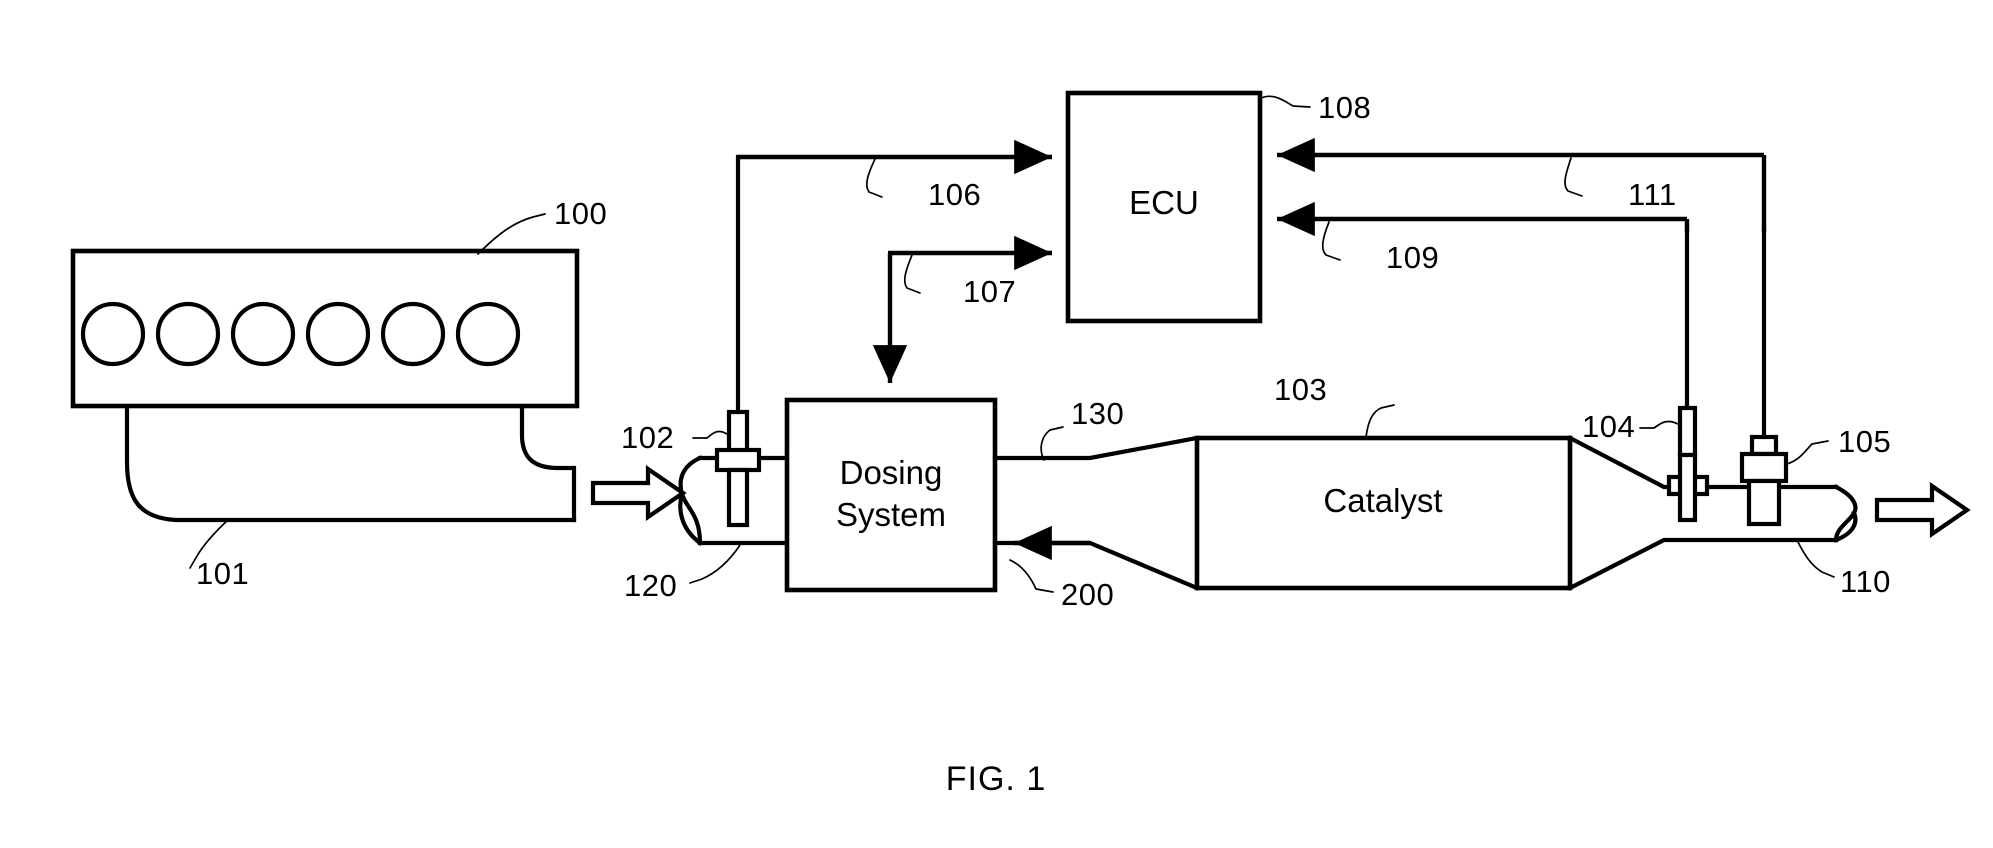  What do you see at coordinates (1512, 161) in the screenshot?
I see `signal-108-111-group: 108 111` at bounding box center [1512, 161].